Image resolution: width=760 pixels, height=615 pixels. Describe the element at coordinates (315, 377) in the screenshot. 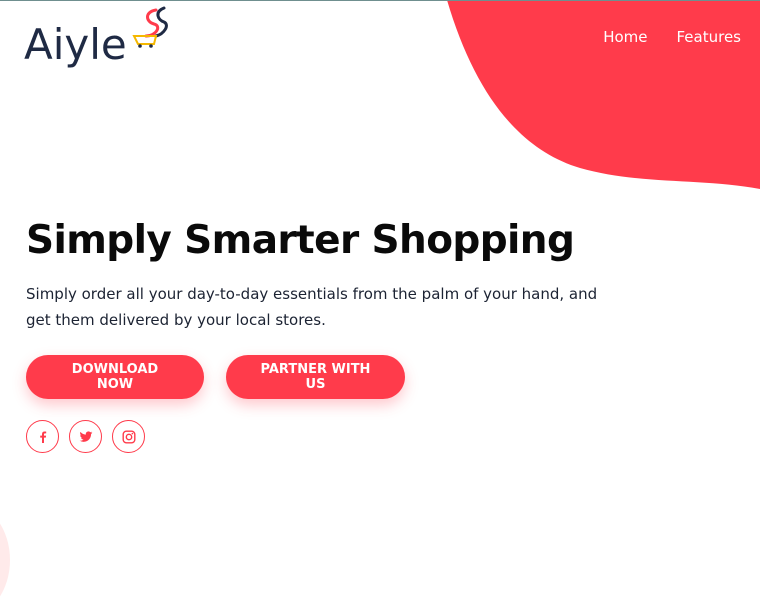

I see `partner-with-us-button: PARTNER WITH US` at that location.